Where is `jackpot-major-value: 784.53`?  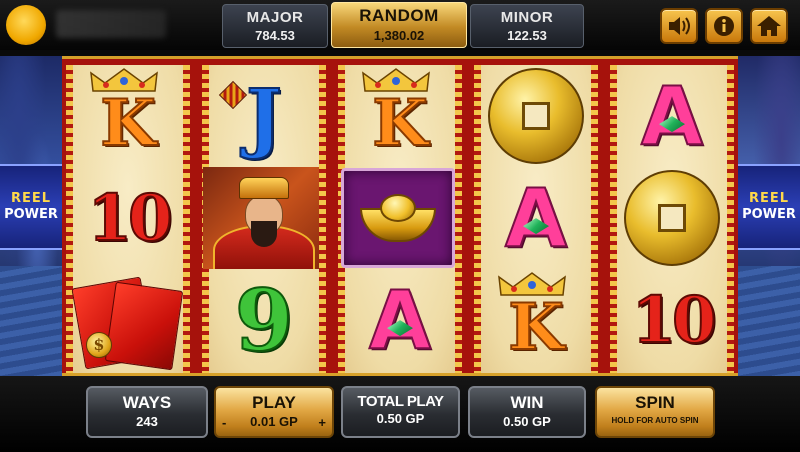 jackpot-major-value: 784.53 is located at coordinates (275, 35).